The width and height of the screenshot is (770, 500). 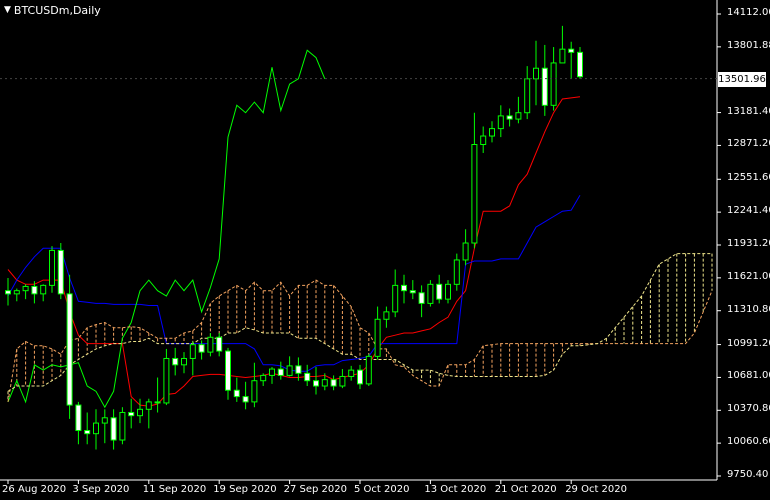 I want to click on time-tick-label: 5 Oct 2020, so click(x=382, y=489).